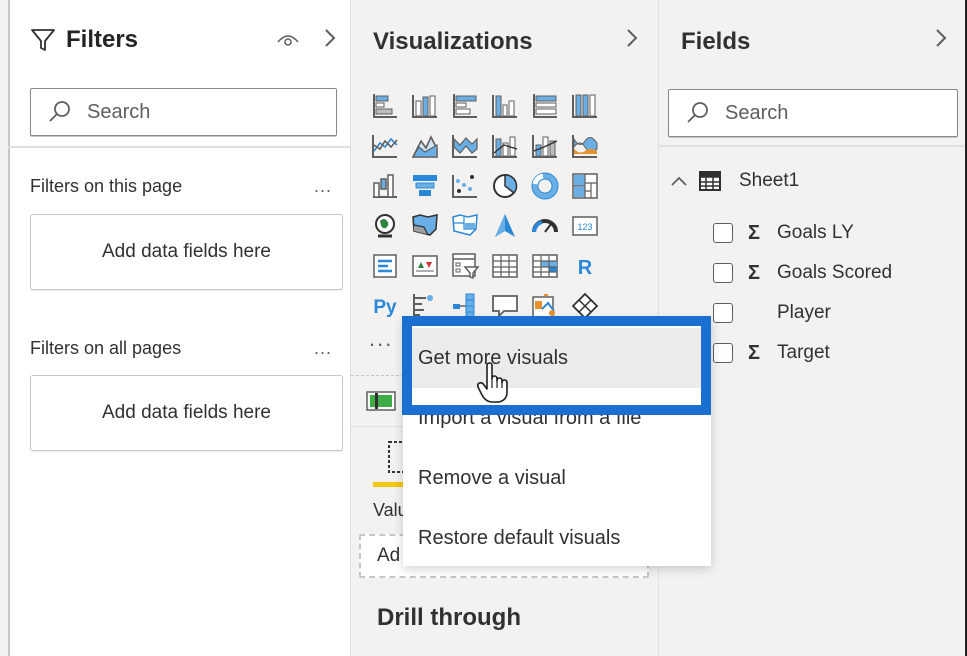 The image size is (967, 656). Describe the element at coordinates (505, 226) in the screenshot. I see `azure-map-icon` at that location.